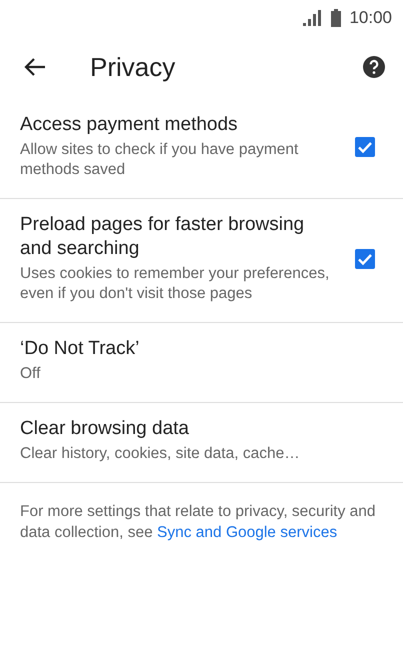 Image resolution: width=403 pixels, height=672 pixels. Describe the element at coordinates (160, 160) in the screenshot. I see `setting-summary: Allow sites to check if you have payment methods saved` at that location.